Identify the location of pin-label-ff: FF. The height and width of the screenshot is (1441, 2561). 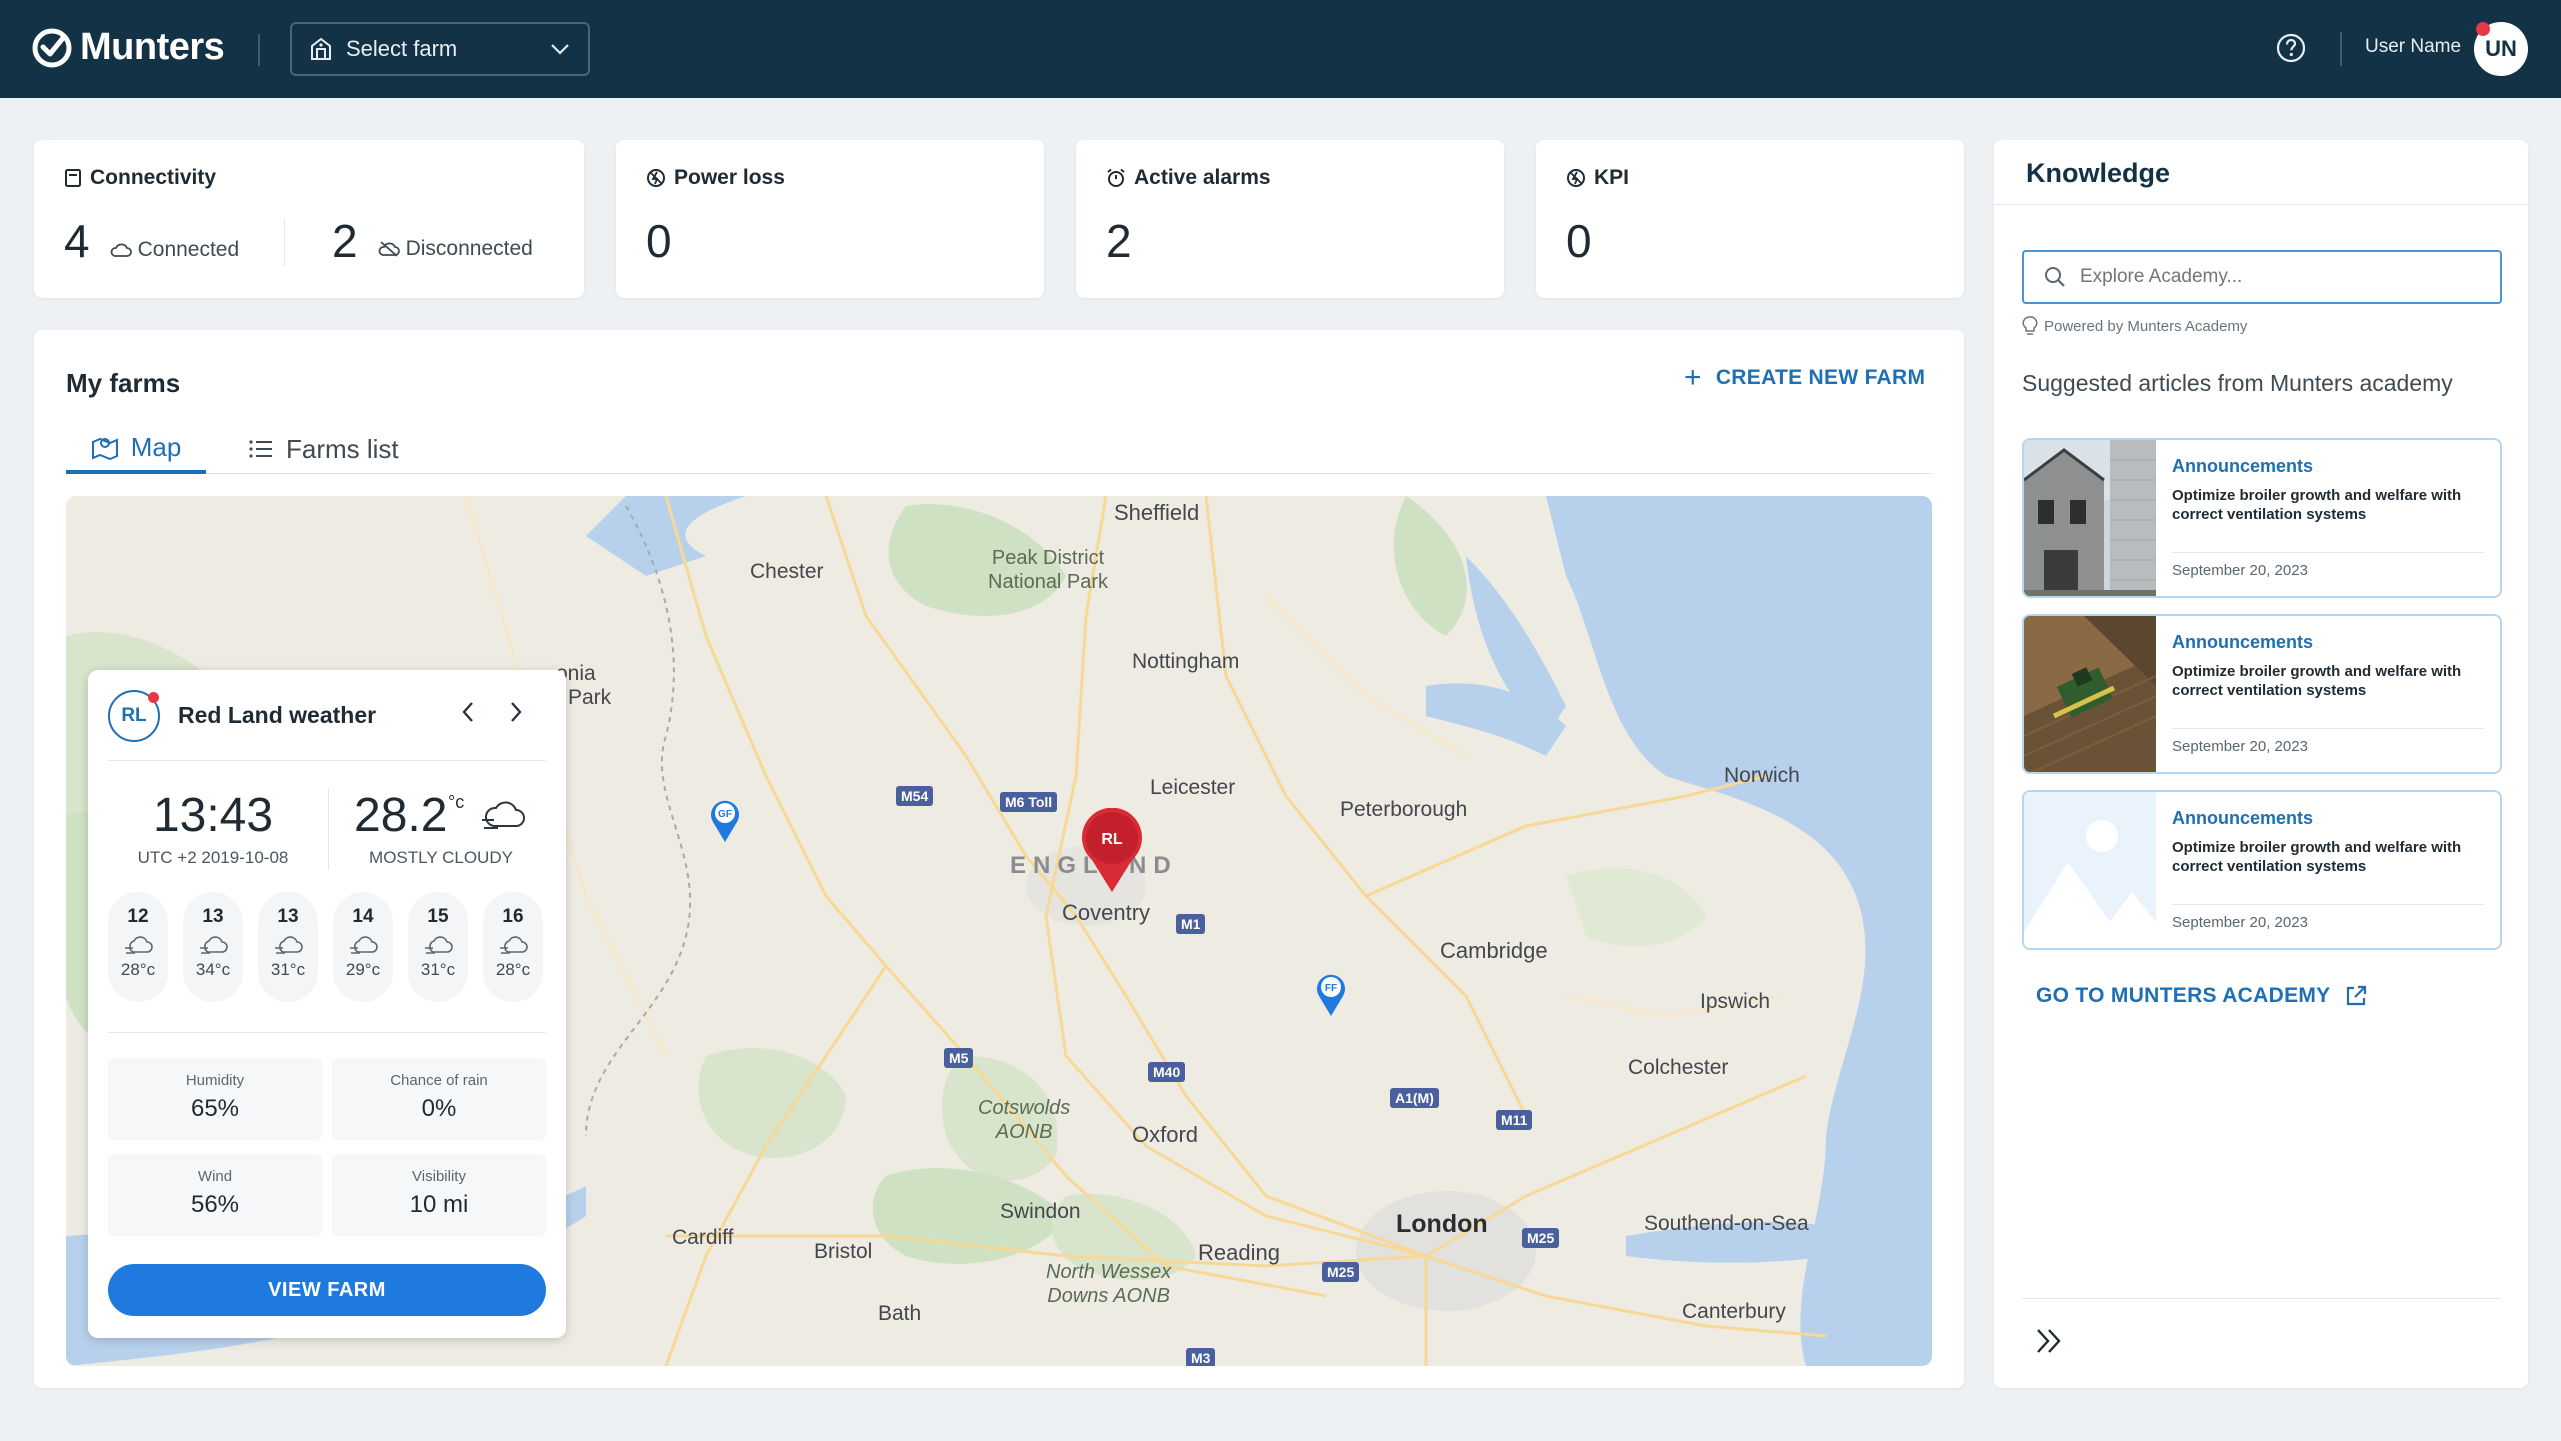
(1331, 988).